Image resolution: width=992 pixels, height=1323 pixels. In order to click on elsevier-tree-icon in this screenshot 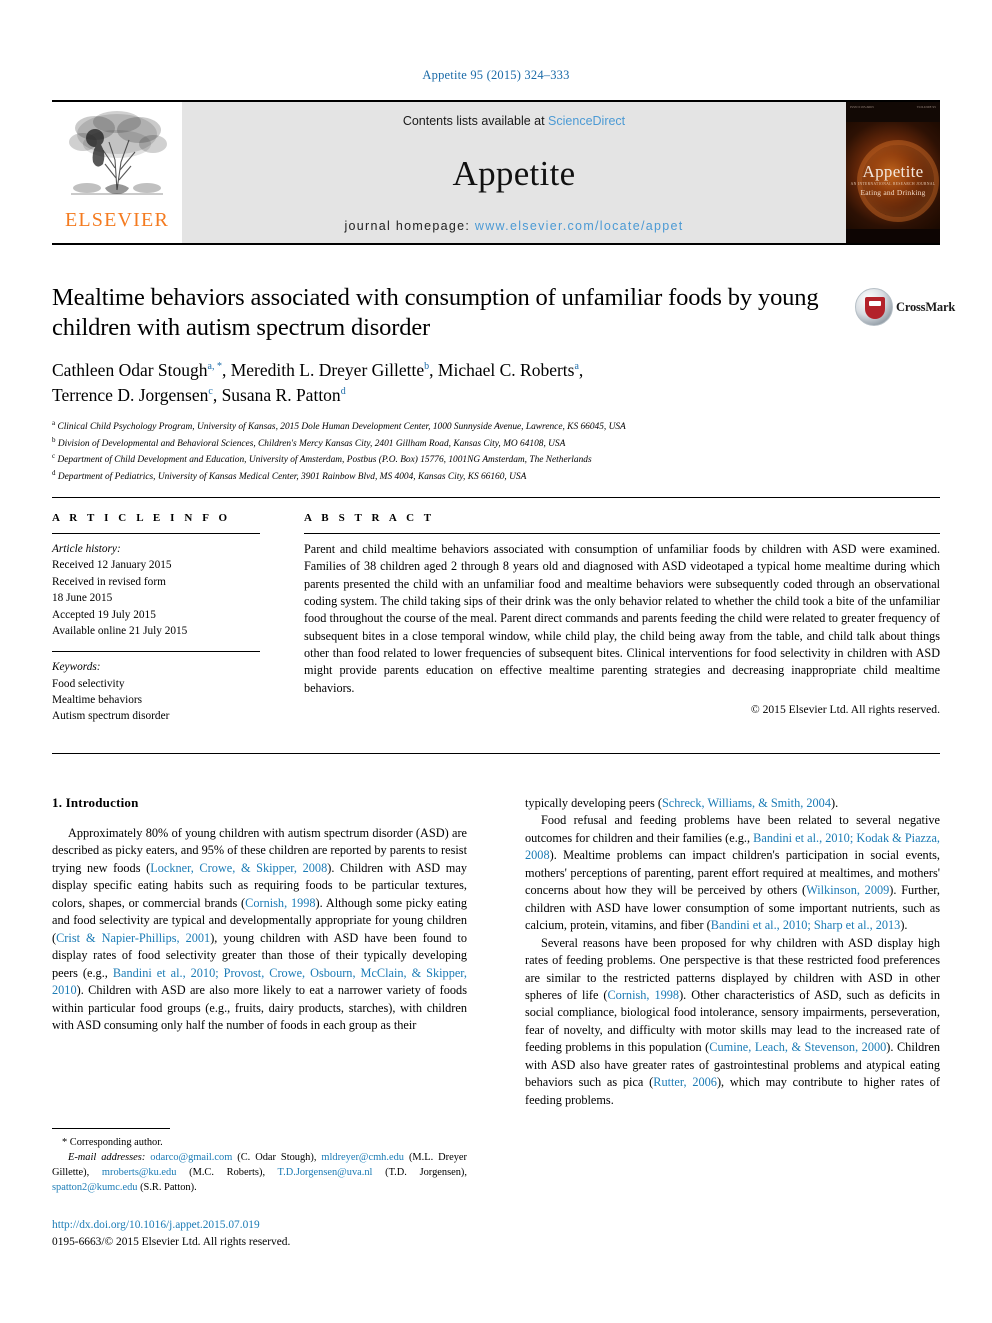, I will do `click(118, 153)`.